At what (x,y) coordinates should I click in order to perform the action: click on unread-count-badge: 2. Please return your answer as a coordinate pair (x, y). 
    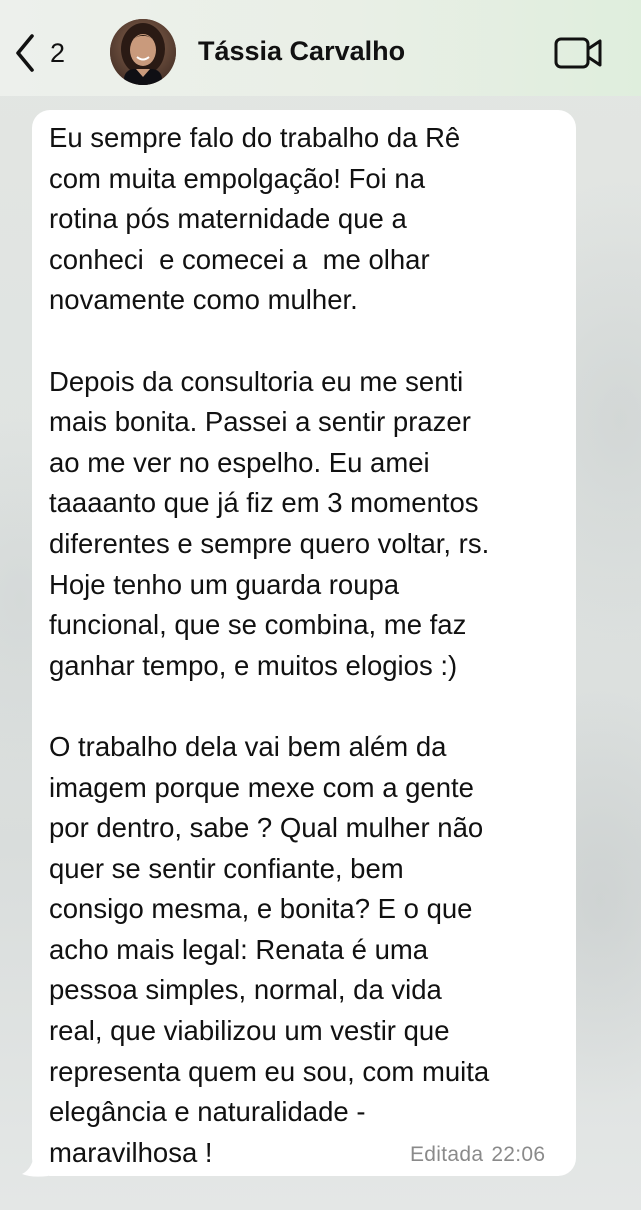
    Looking at the image, I should click on (58, 52).